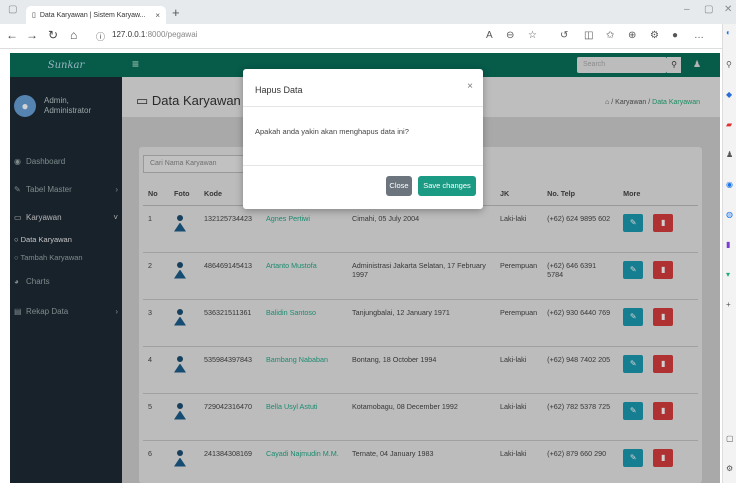  What do you see at coordinates (728, 9) in the screenshot?
I see `close-window-icon: ✕` at bounding box center [728, 9].